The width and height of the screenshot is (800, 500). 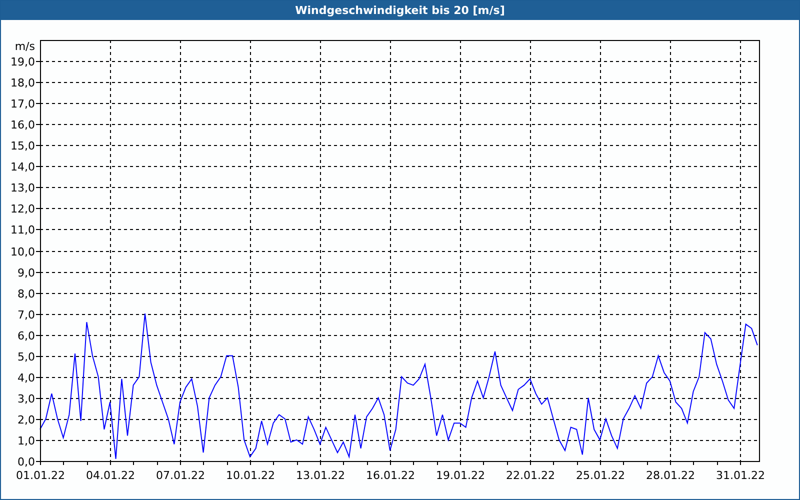 What do you see at coordinates (26, 273) in the screenshot?
I see `y-tick-label: 9,0` at bounding box center [26, 273].